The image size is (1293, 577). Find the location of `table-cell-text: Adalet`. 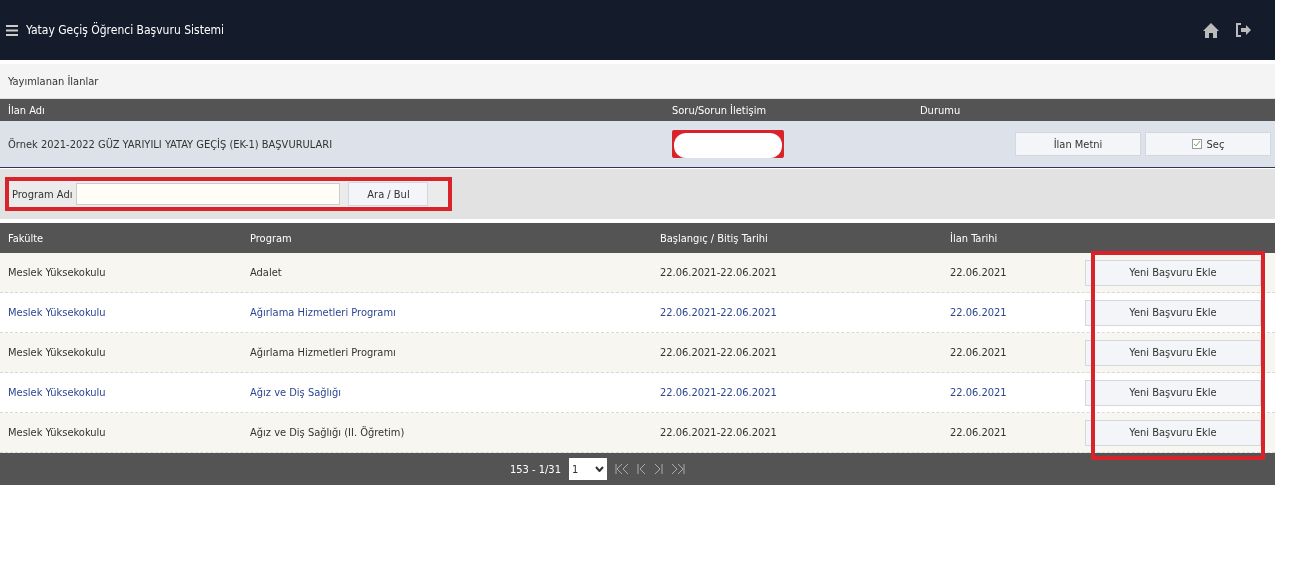

table-cell-text: Adalet is located at coordinates (266, 272).